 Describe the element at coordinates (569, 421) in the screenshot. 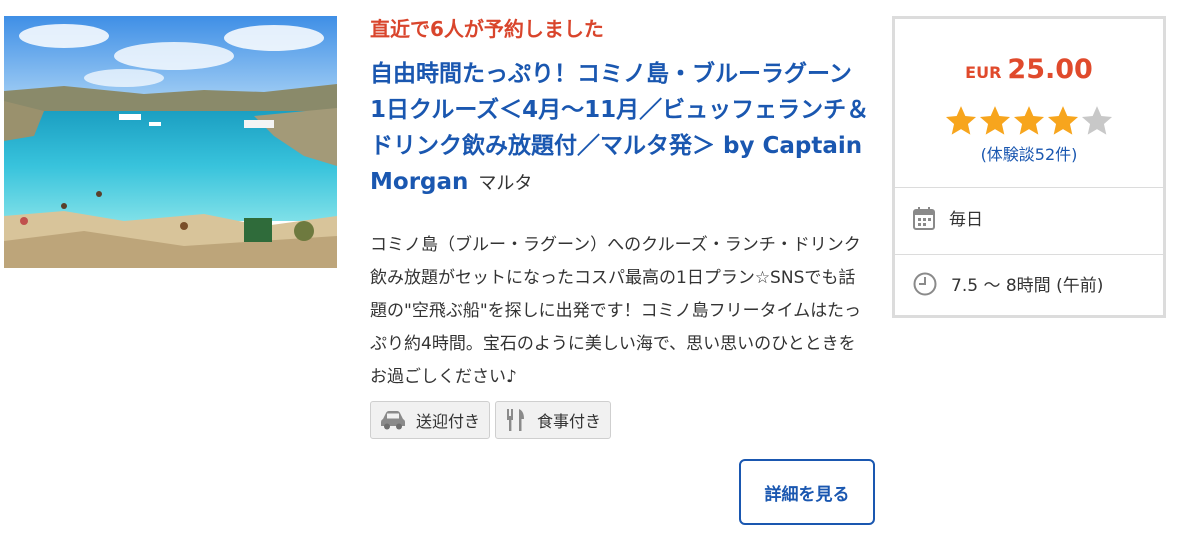

I see `tag-meal-label: 食事付き` at that location.